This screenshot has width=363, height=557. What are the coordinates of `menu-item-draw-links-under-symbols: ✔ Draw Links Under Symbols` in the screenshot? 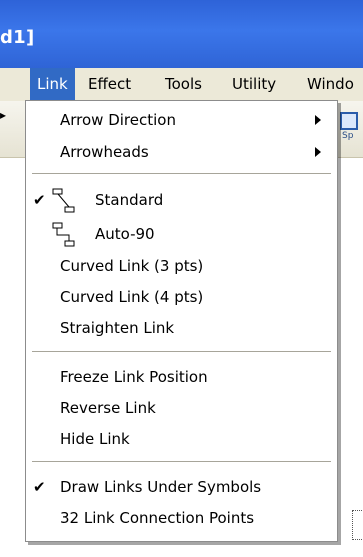 It's located at (181, 487).